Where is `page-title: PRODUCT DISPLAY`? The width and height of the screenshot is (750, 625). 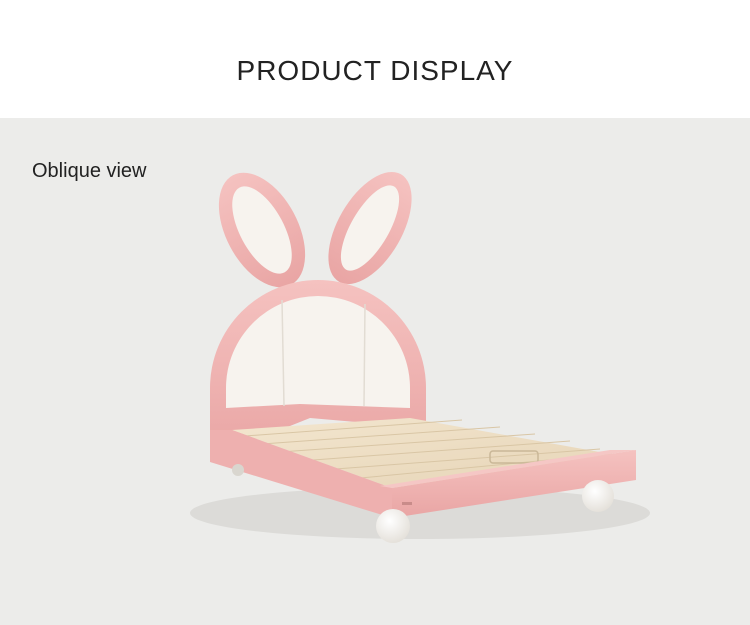
page-title: PRODUCT DISPLAY is located at coordinates (375, 70).